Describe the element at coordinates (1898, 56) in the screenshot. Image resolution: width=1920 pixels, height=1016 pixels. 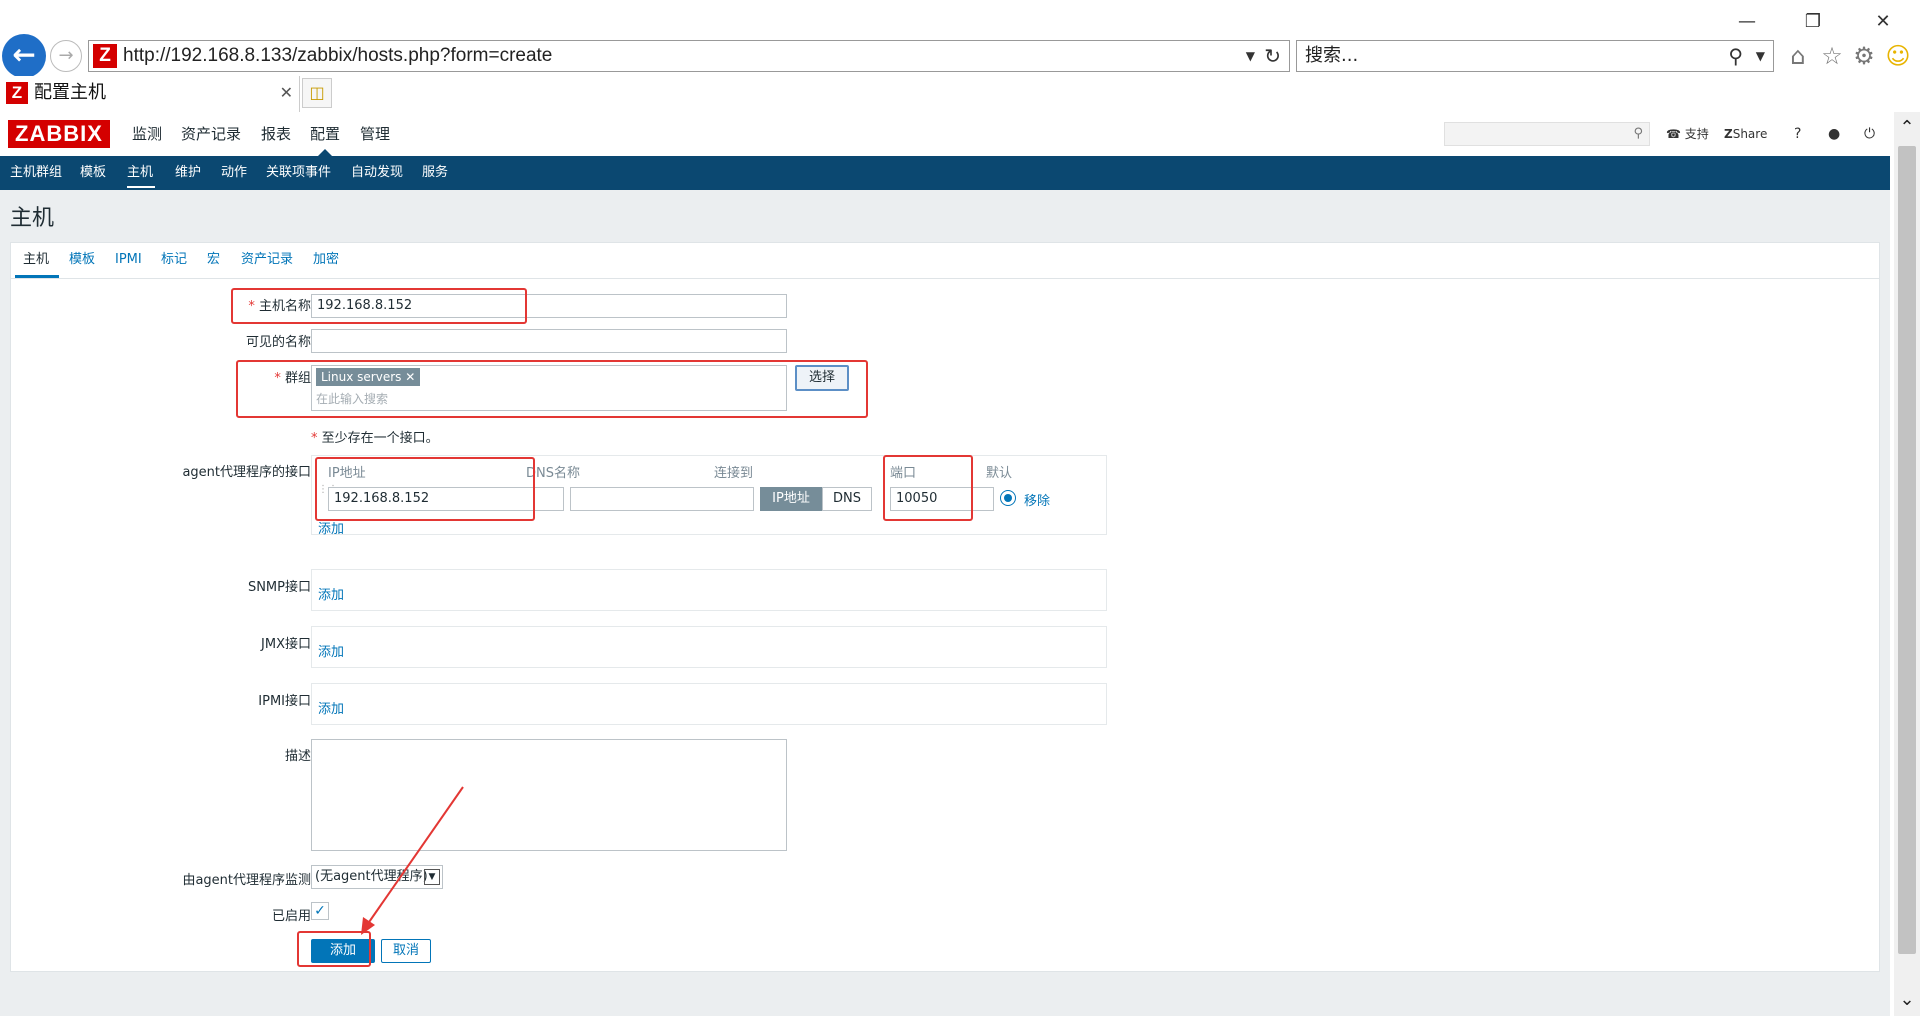
I see `smiley-icon: ☺` at that location.